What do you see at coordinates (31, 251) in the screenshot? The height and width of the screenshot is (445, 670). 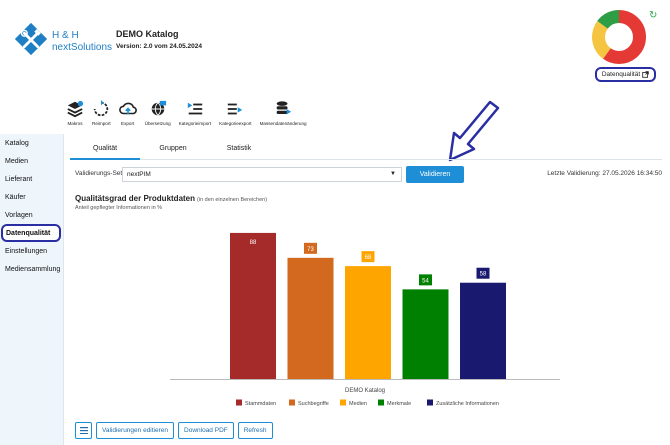 I see `sidebar-item-settings: Einstellungen` at bounding box center [31, 251].